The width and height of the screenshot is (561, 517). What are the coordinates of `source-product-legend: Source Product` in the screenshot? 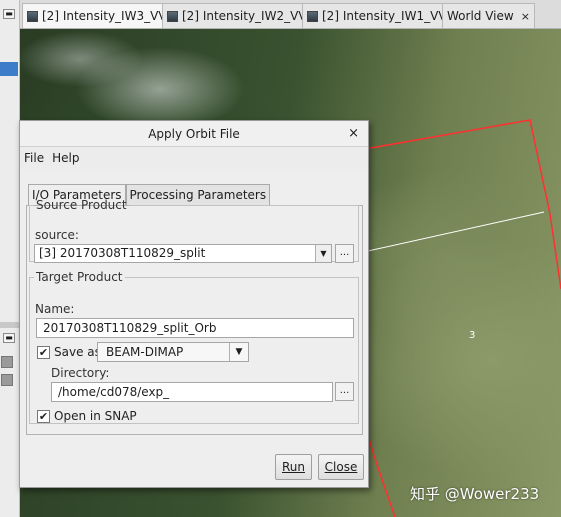 It's located at (81, 205).